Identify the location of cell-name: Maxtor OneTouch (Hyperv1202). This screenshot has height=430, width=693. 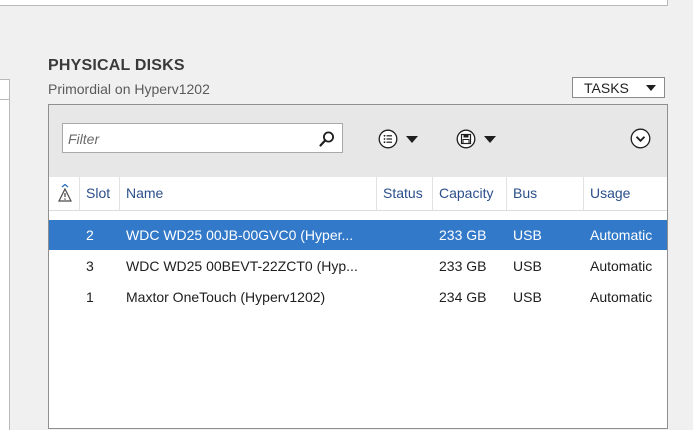
(226, 297).